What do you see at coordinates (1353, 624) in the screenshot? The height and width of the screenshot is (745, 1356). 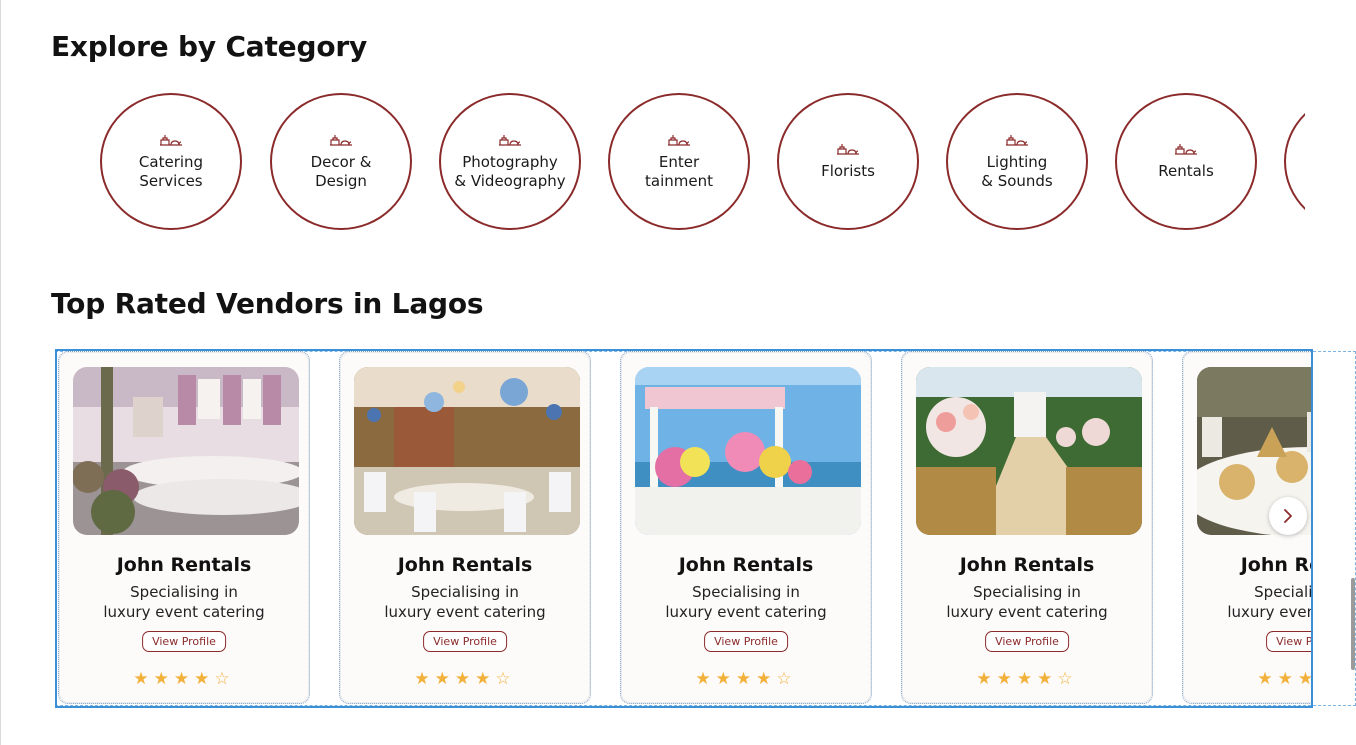 I see `page-scrollbar` at bounding box center [1353, 624].